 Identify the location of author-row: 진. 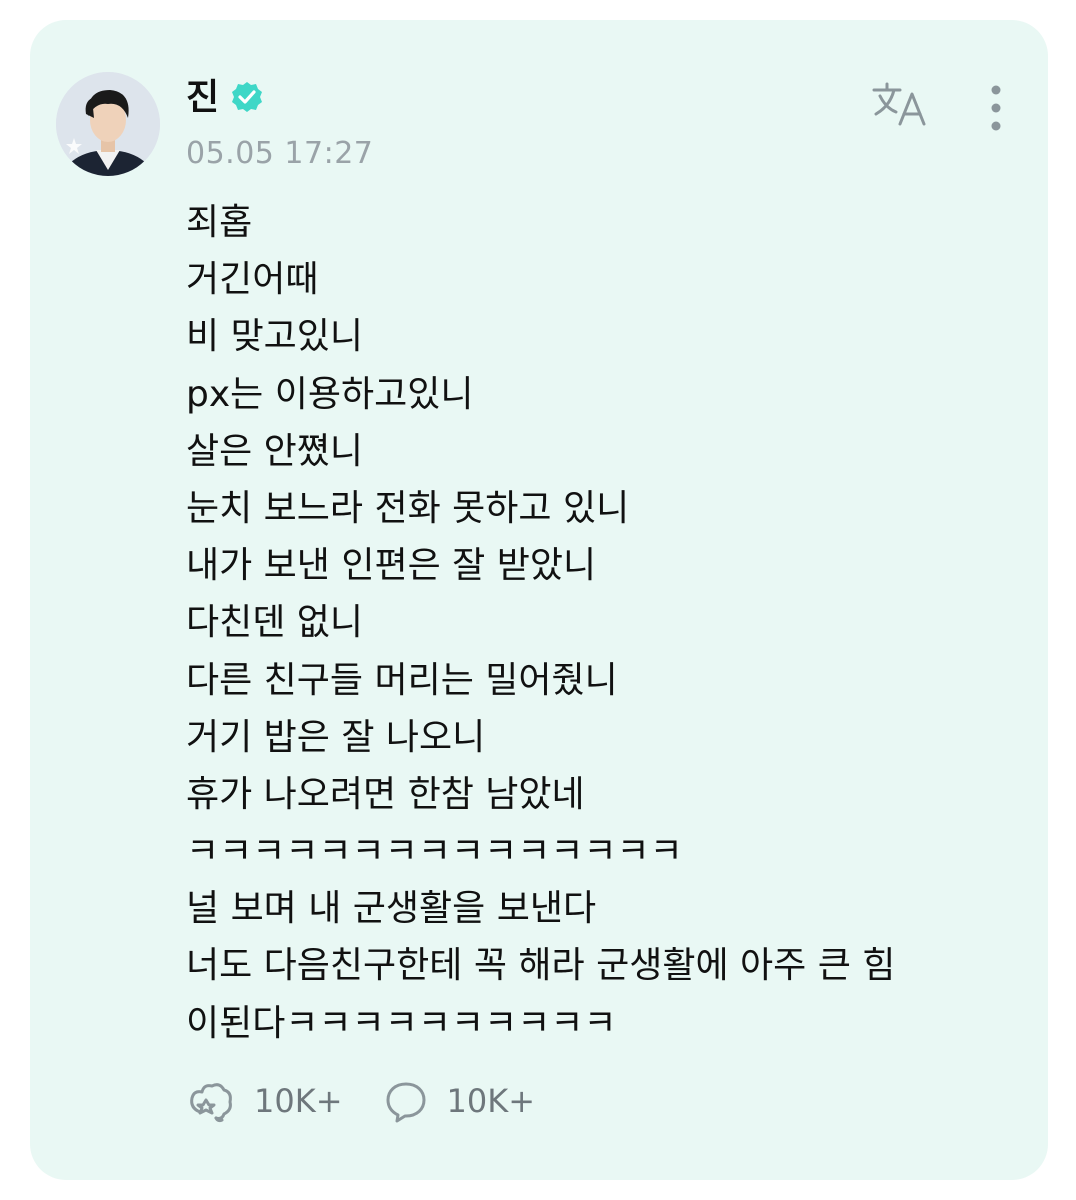
(225, 98).